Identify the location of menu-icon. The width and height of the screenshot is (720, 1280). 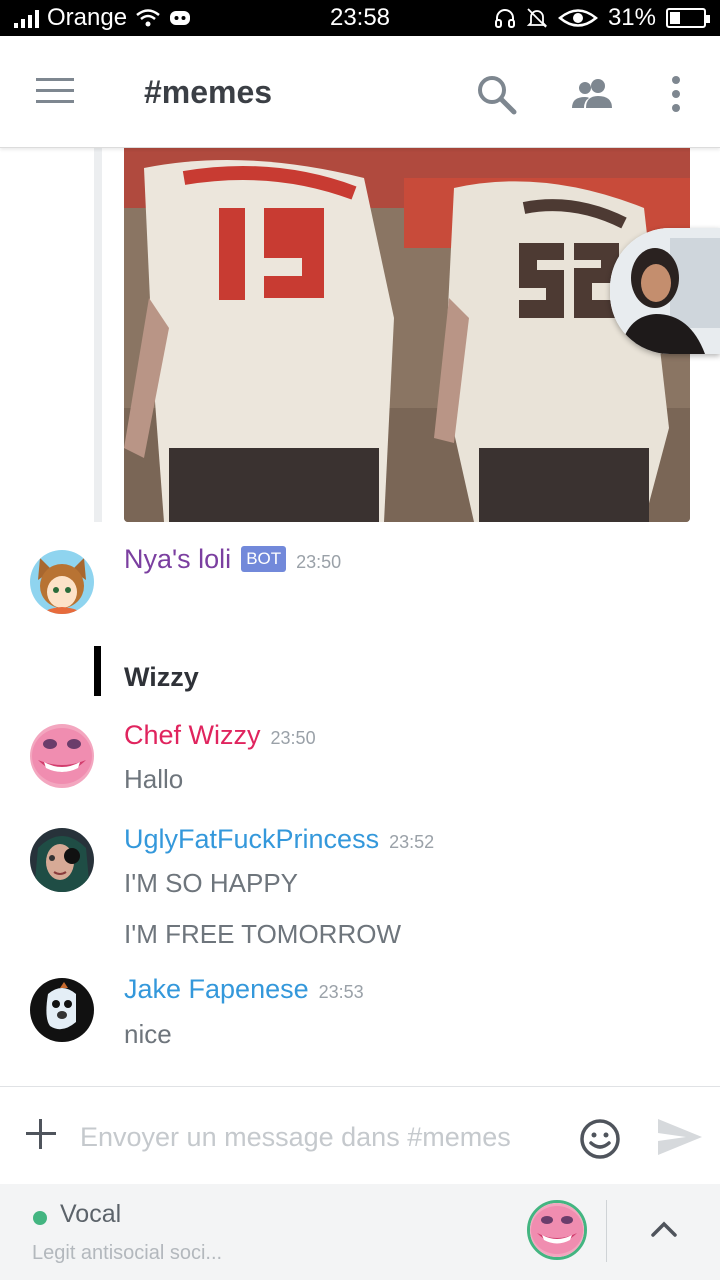
(56, 91).